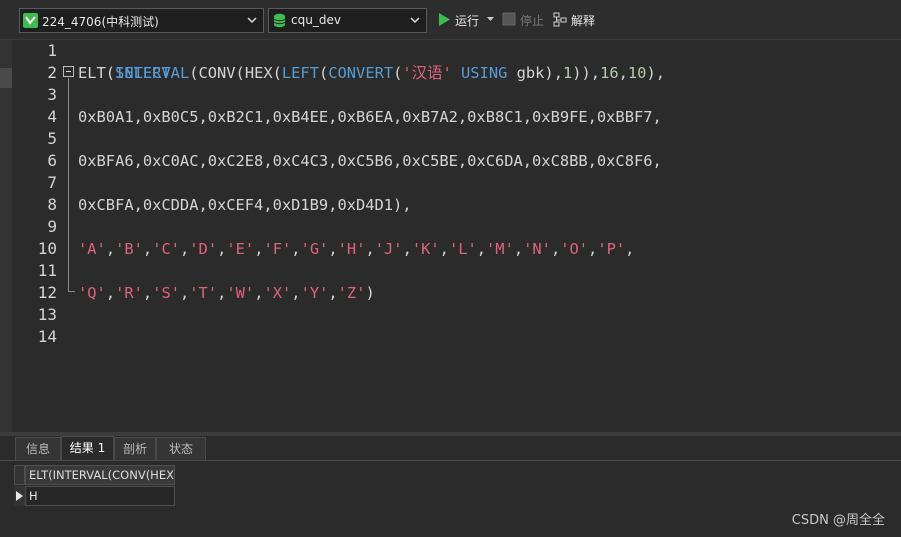 This screenshot has width=901, height=537. I want to click on grid-row-indicator, so click(19, 496).